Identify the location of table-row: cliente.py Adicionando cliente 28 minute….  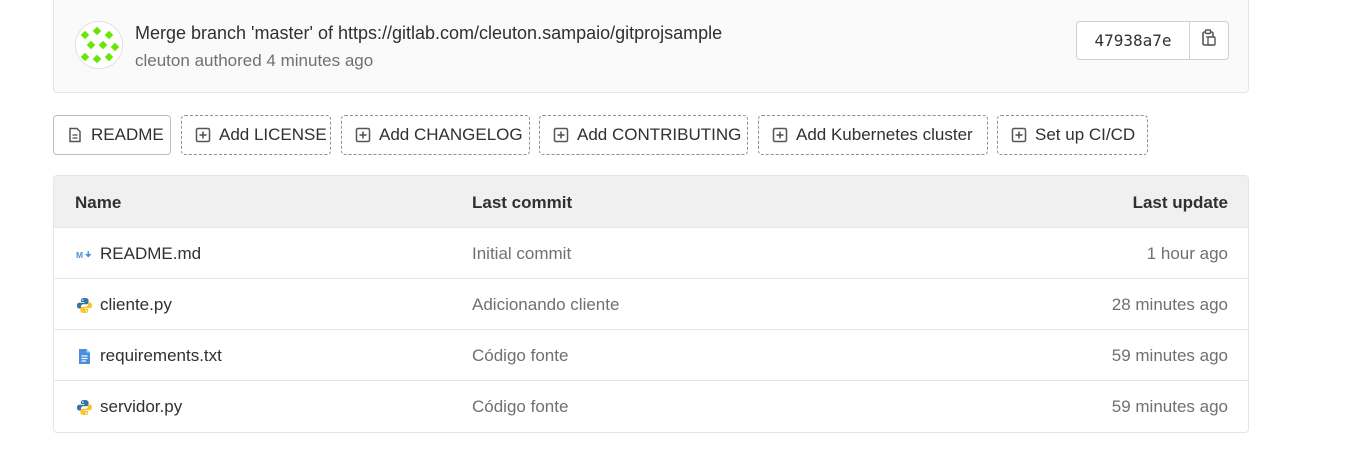
(651, 304).